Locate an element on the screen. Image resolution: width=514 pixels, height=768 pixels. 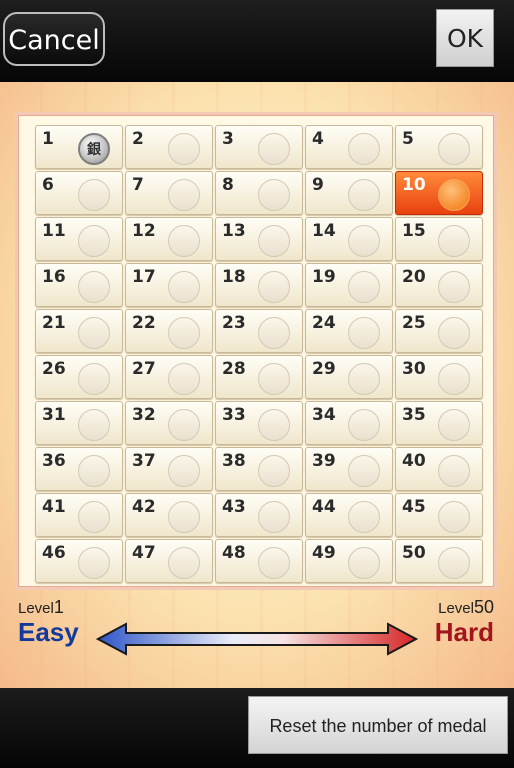
level-button-46: 46 is located at coordinates (79, 561).